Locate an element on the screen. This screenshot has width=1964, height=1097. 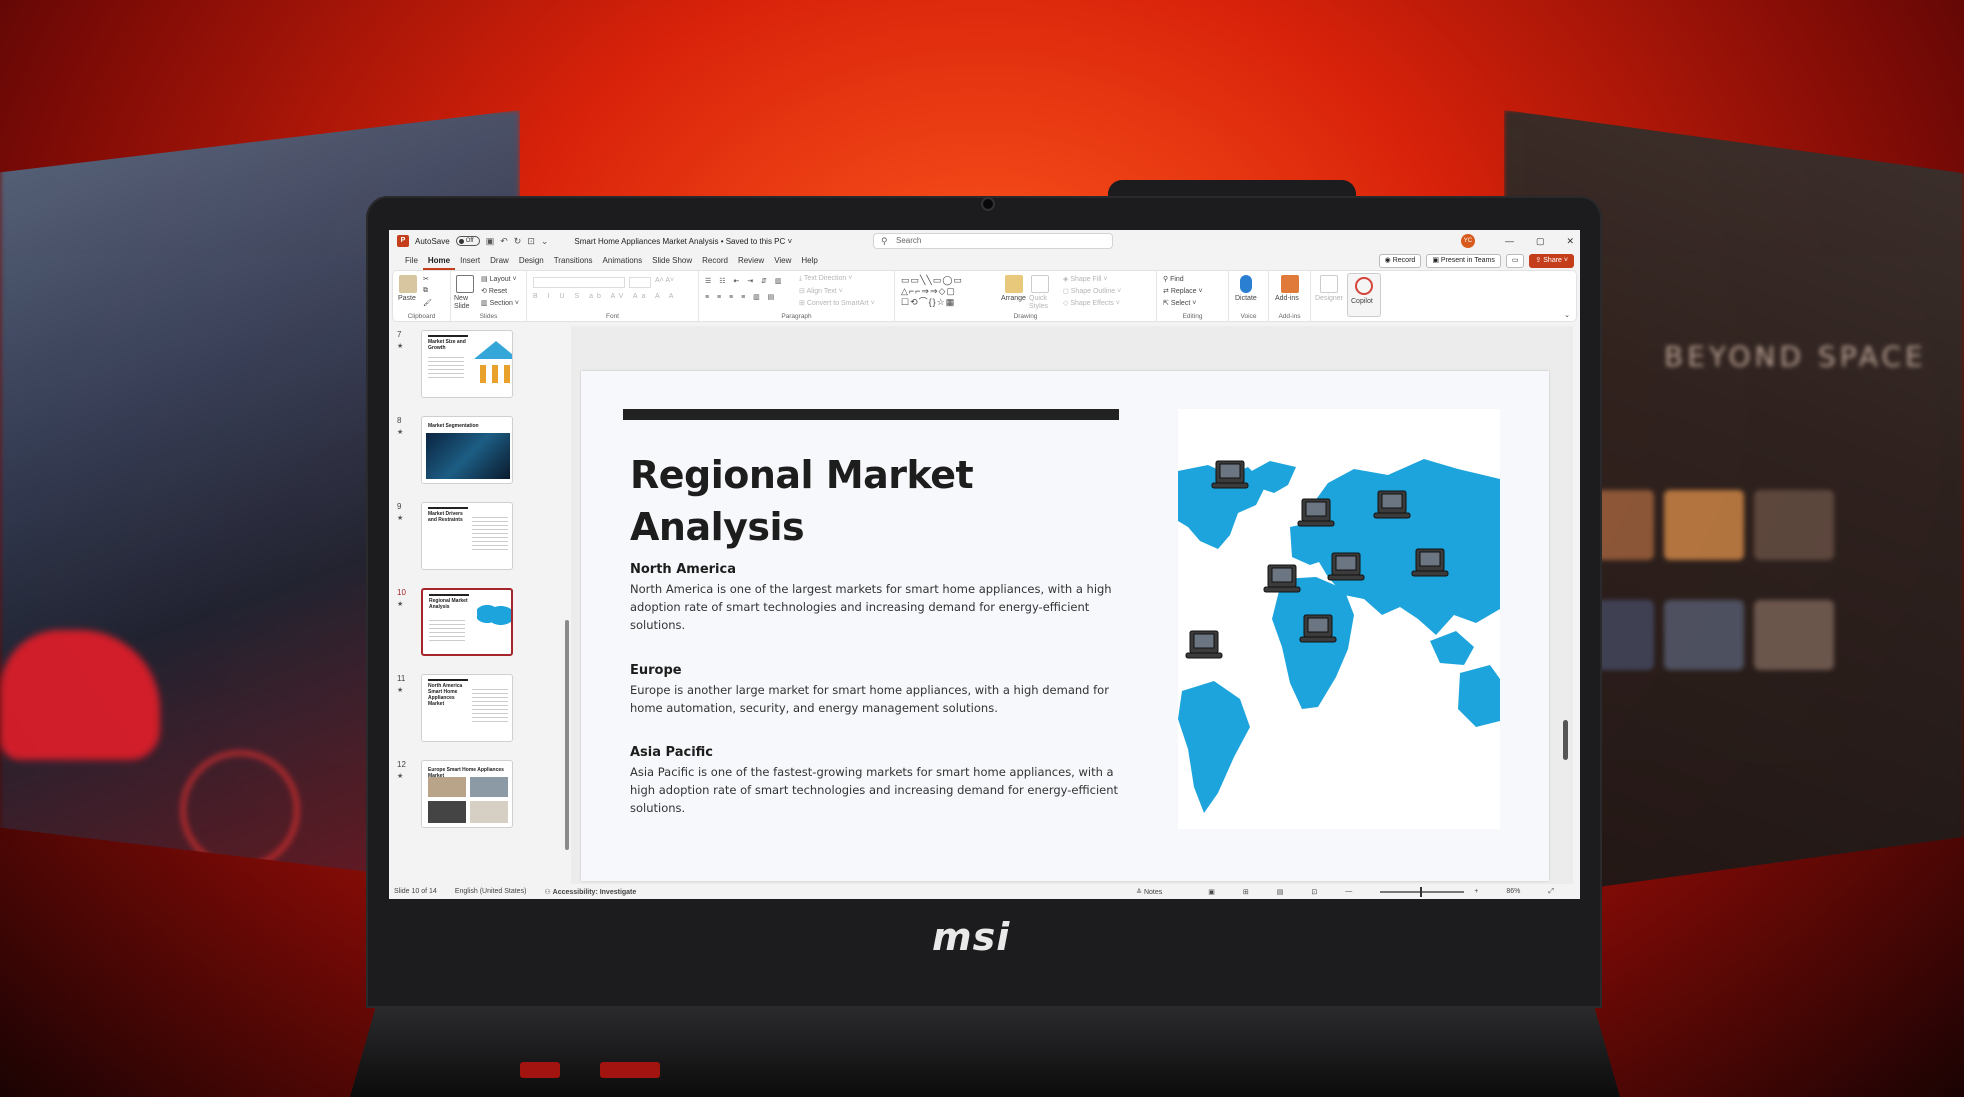
zoom-in-icon: + is located at coordinates (1476, 891).